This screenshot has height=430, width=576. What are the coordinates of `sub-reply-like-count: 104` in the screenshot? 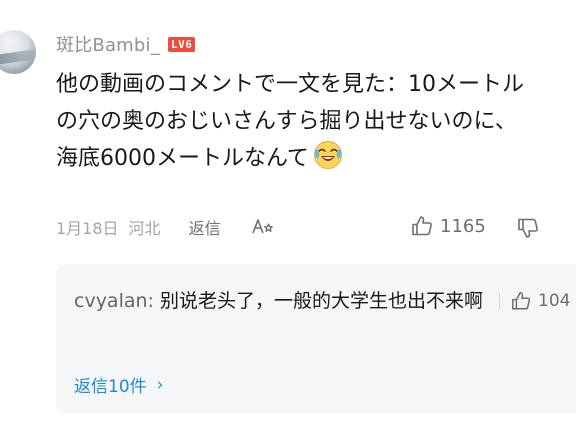 It's located at (554, 301).